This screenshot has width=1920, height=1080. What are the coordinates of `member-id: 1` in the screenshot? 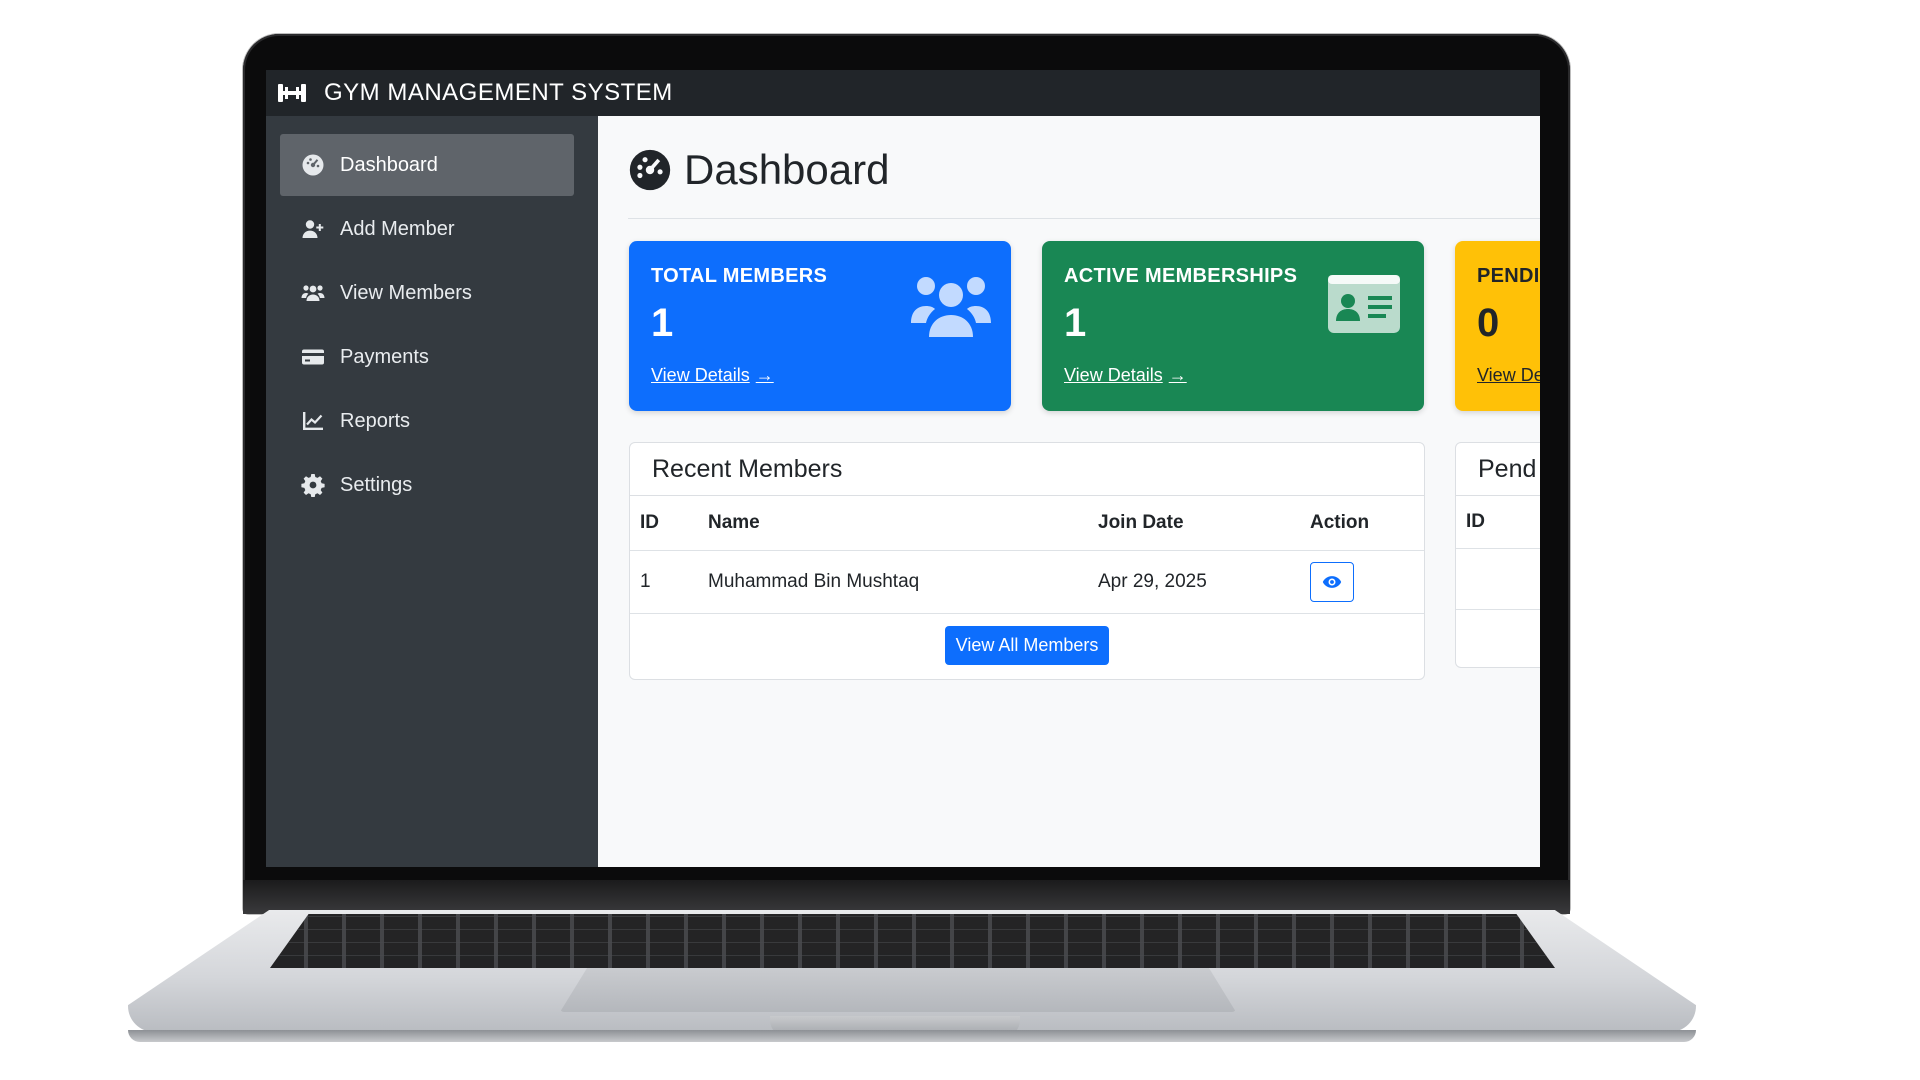 It's located at (668, 582).